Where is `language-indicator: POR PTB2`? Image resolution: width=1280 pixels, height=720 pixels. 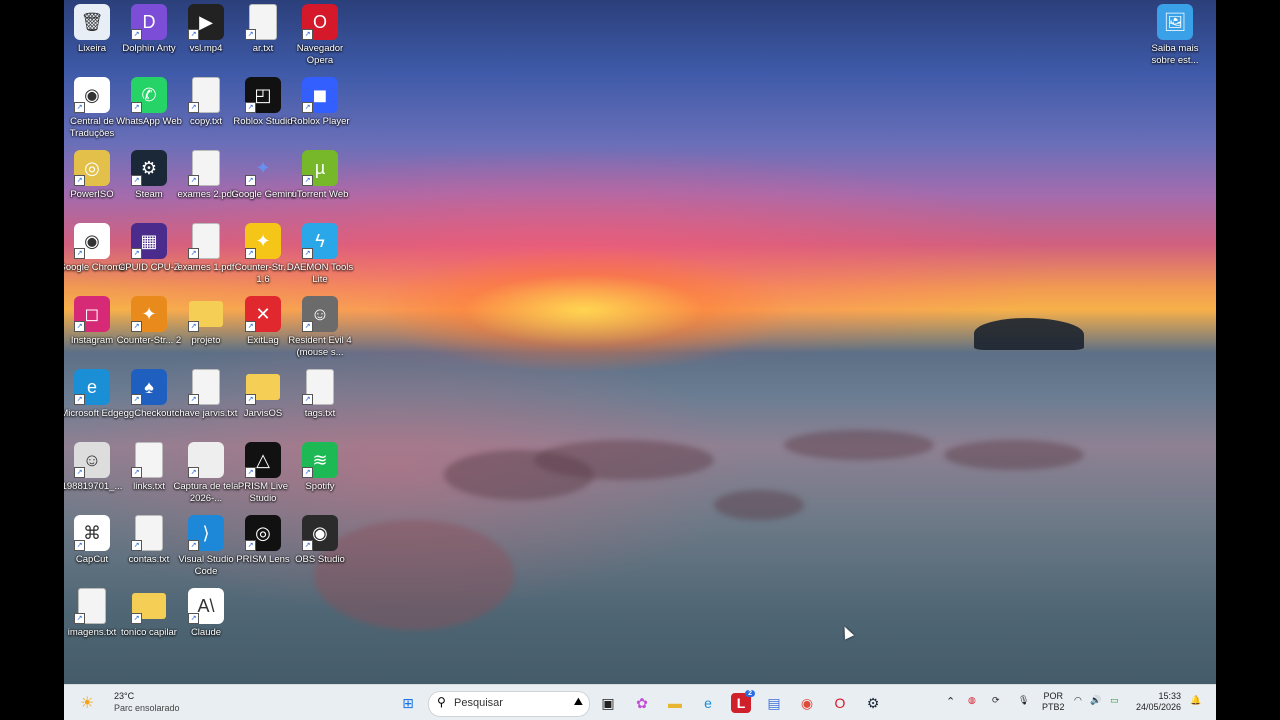 language-indicator: POR PTB2 is located at coordinates (1053, 702).